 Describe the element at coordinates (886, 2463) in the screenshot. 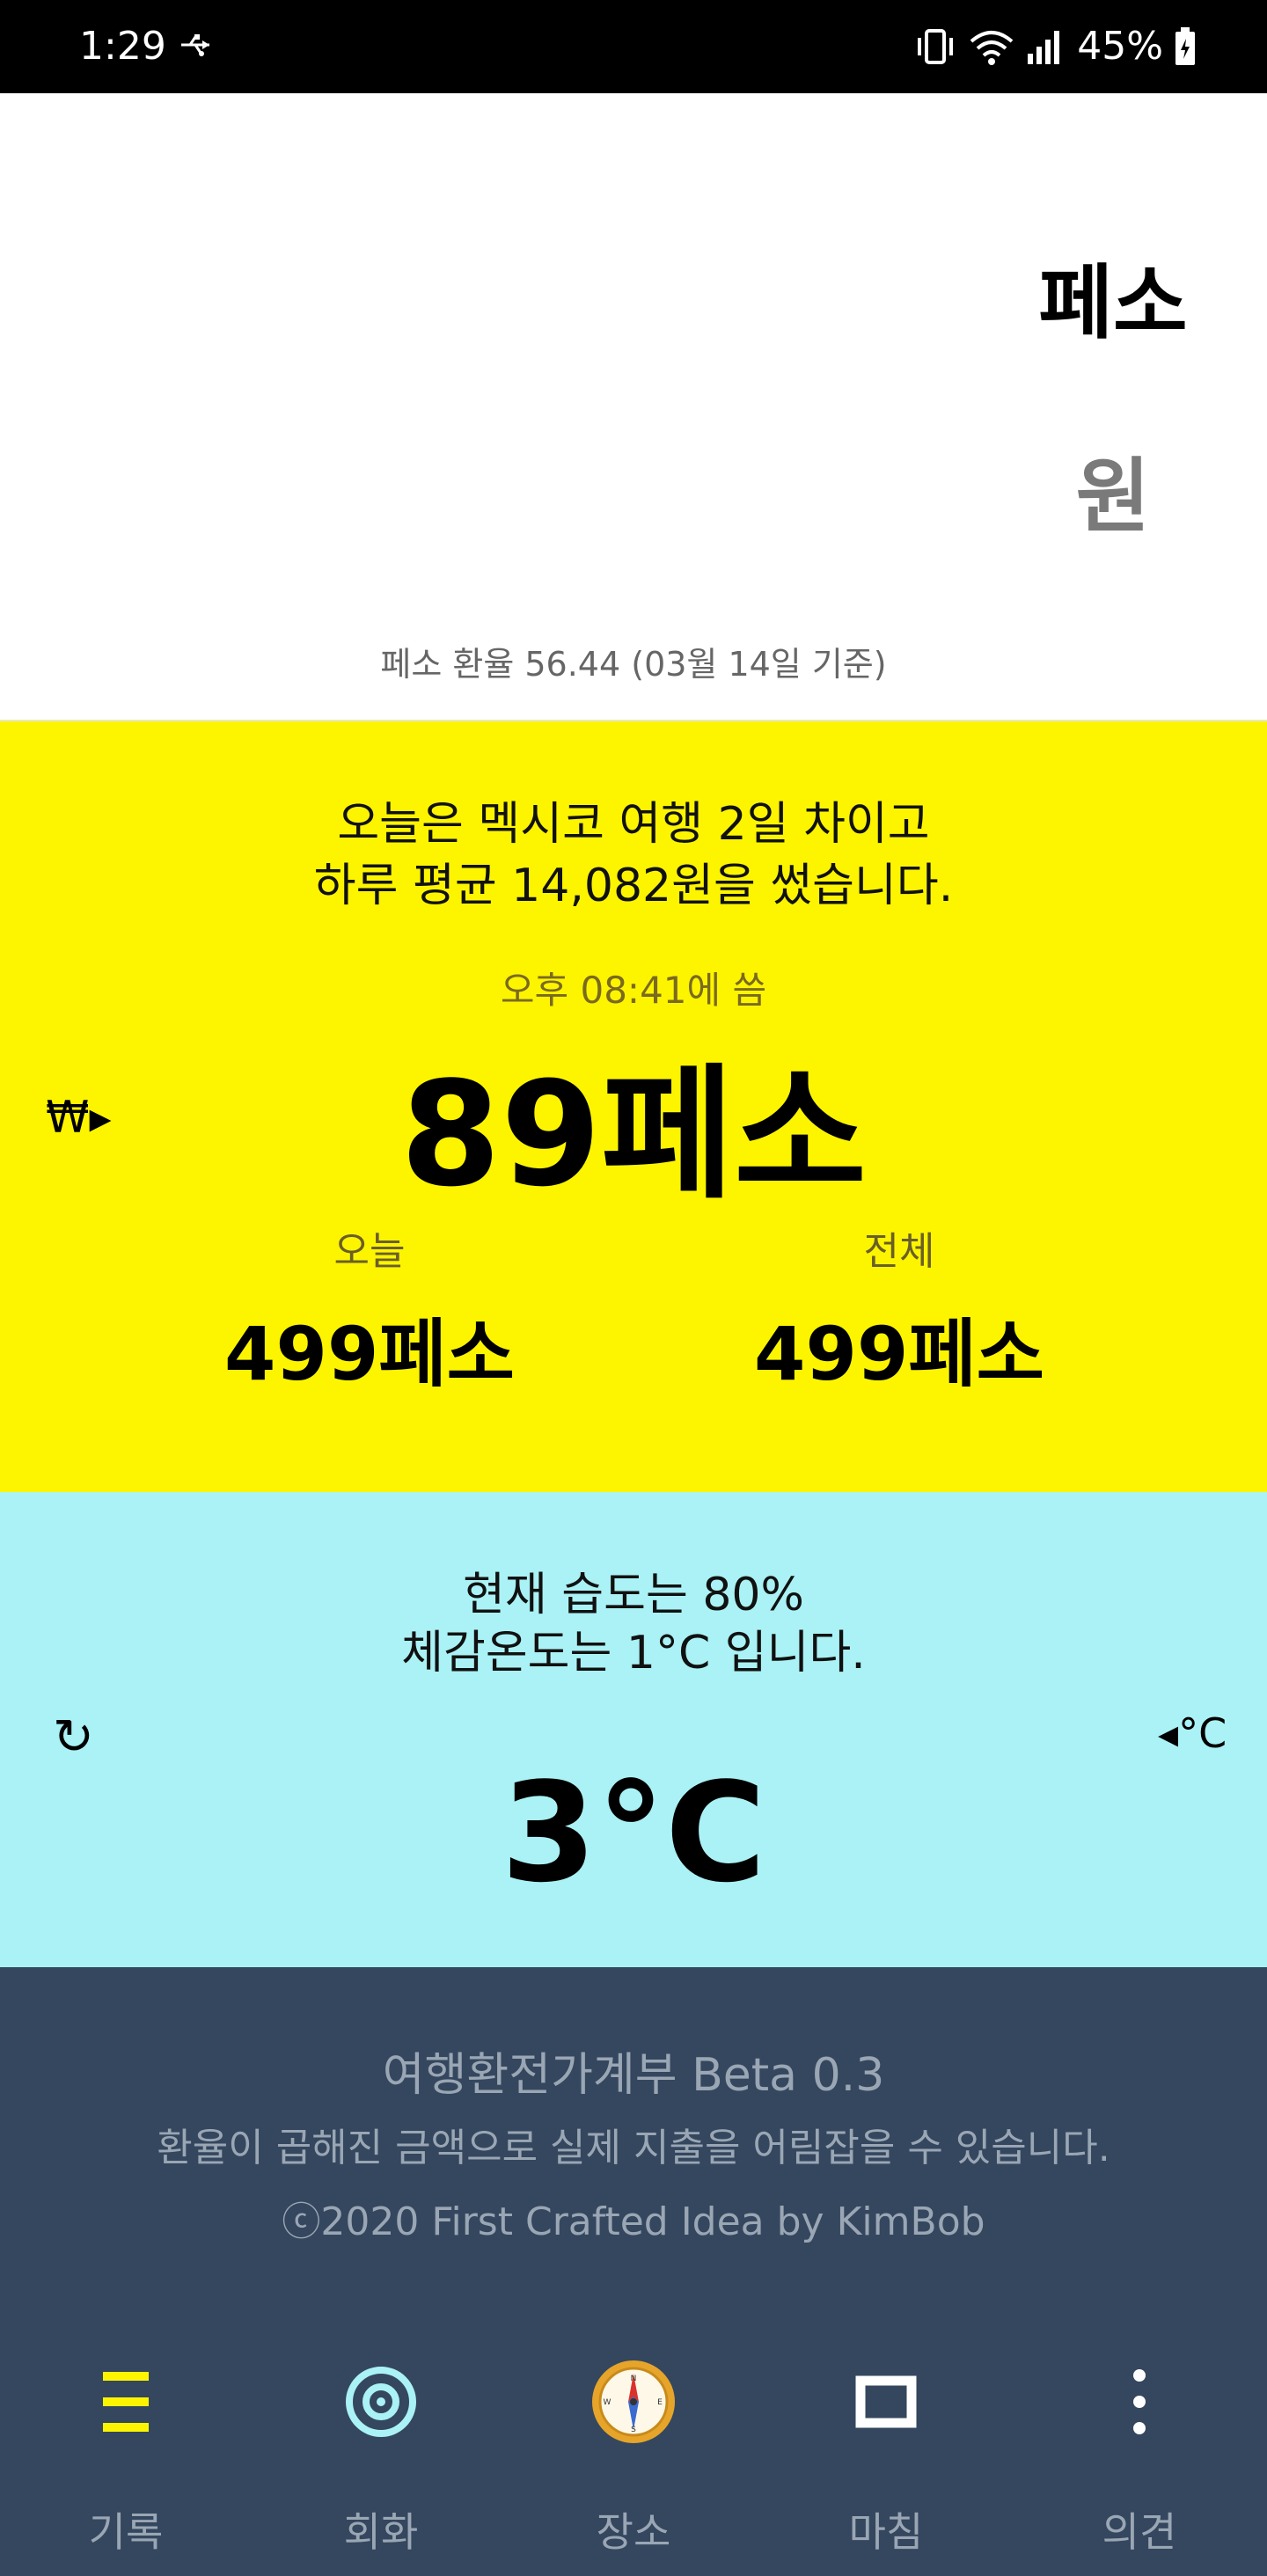

I see `nav-item-finish: 마침` at that location.